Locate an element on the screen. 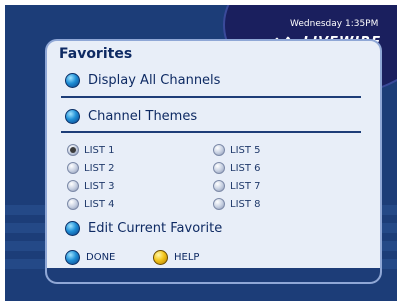  help-label: HELP is located at coordinates (187, 257).